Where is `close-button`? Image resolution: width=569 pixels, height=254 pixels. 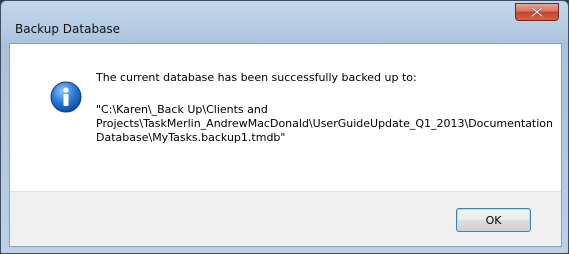 close-button is located at coordinates (537, 12).